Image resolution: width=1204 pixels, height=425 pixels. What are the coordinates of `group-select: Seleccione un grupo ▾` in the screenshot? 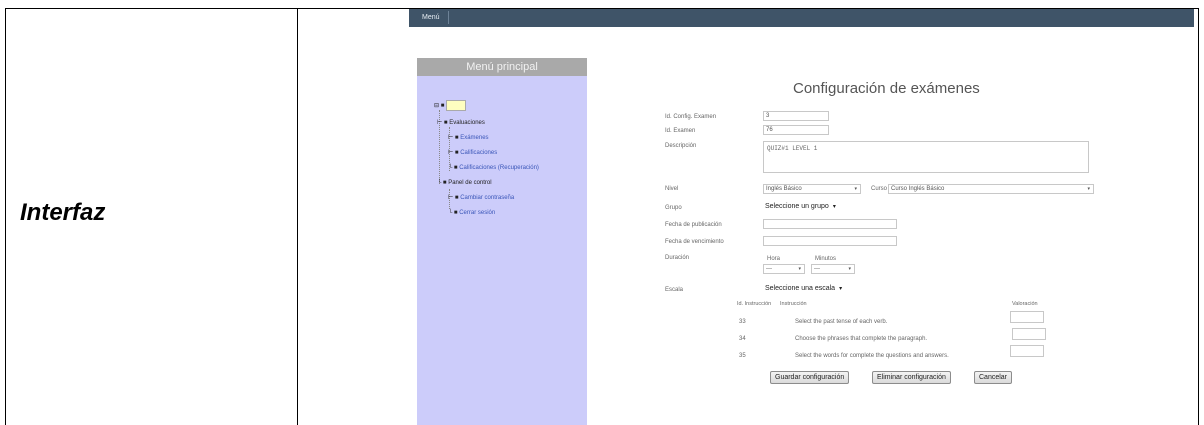 It's located at (800, 206).